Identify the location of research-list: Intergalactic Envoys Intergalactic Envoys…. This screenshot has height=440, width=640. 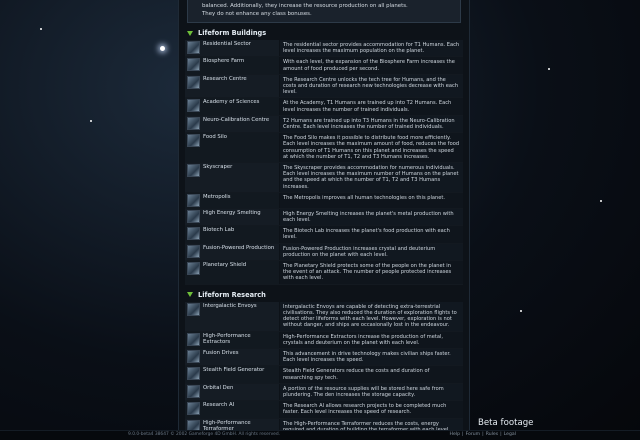
(324, 365).